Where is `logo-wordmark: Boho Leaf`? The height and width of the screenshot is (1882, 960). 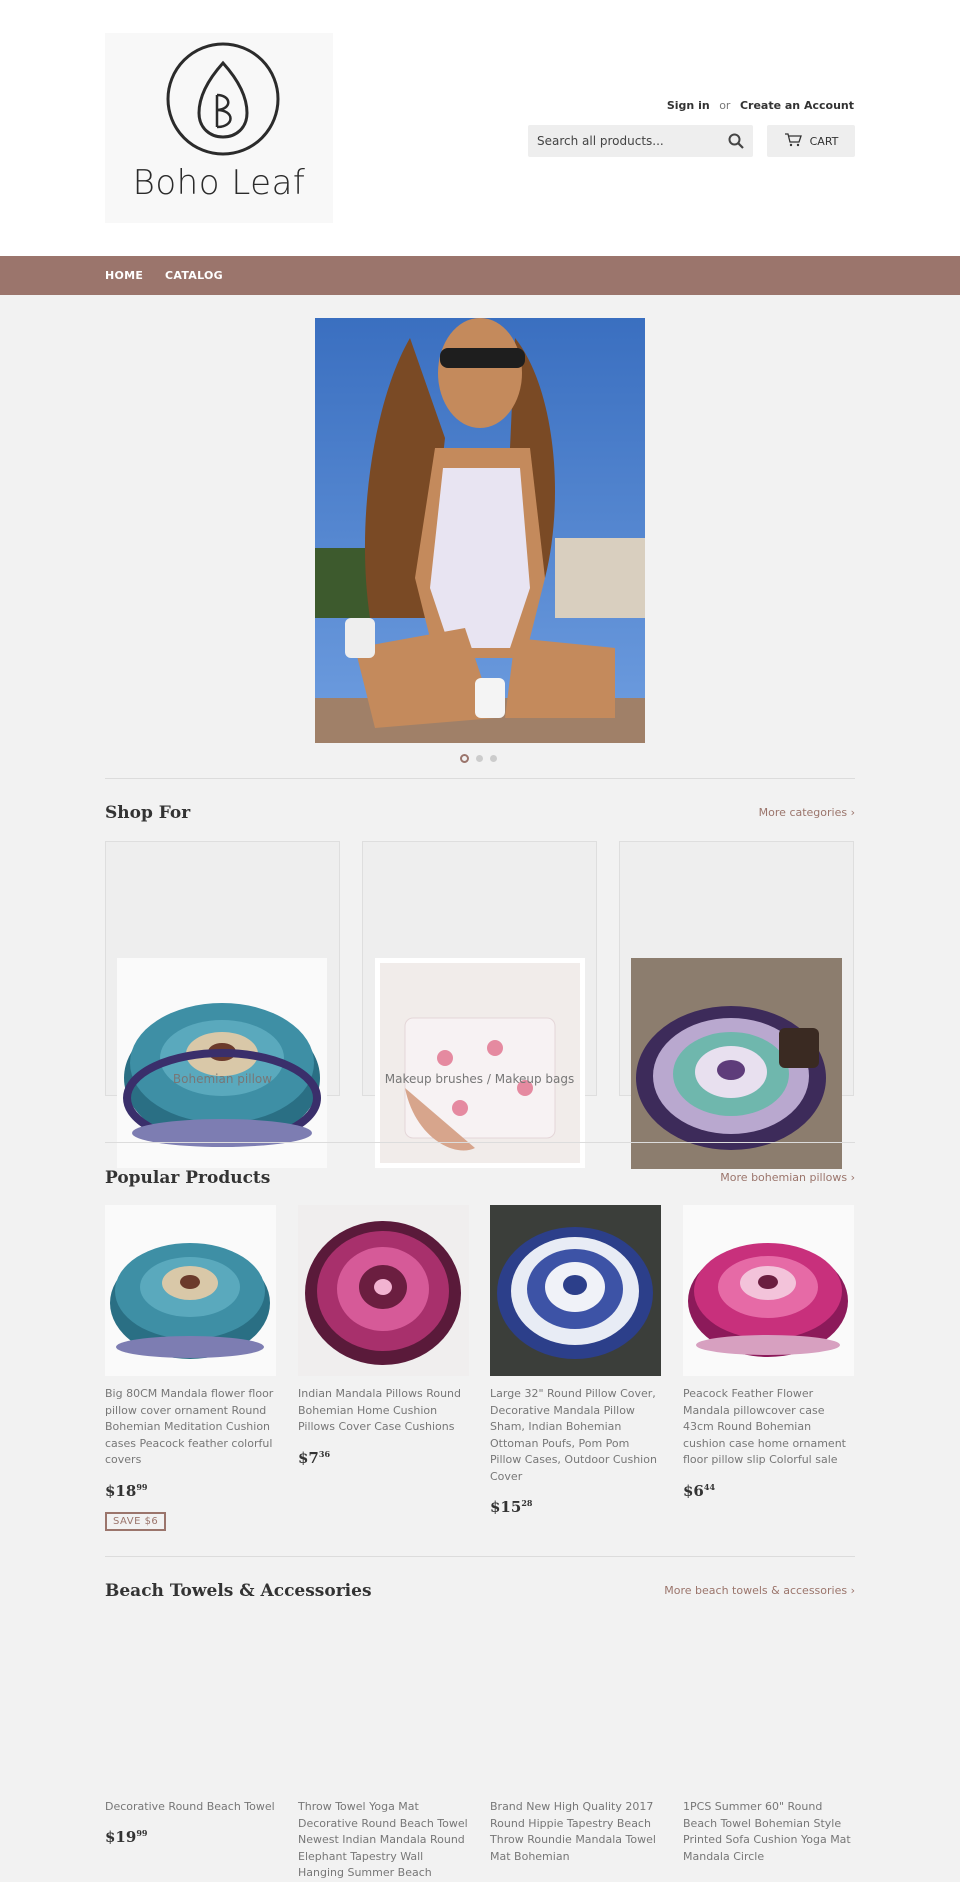 logo-wordmark: Boho Leaf is located at coordinates (219, 183).